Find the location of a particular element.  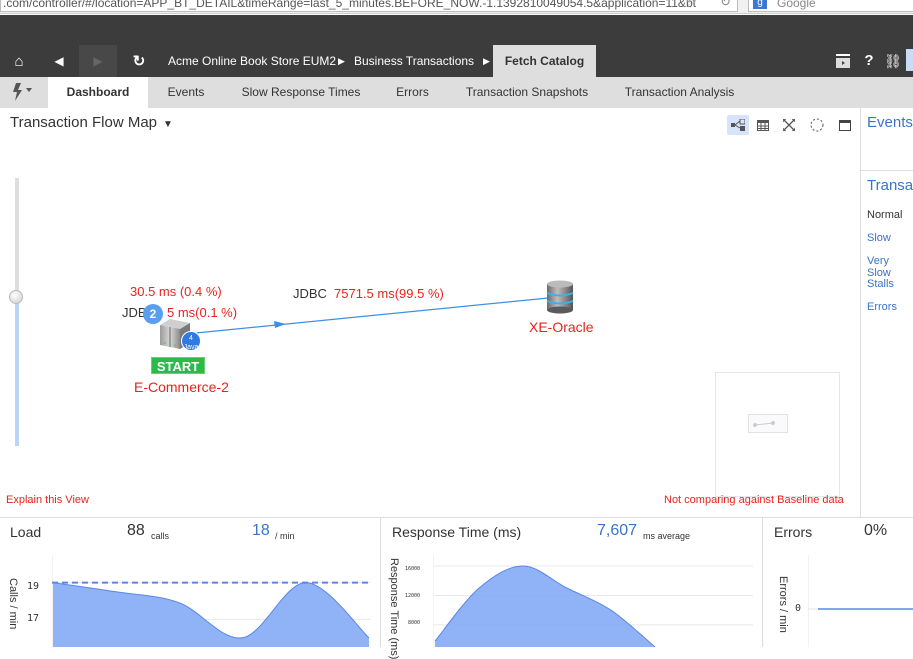

load-y-tick: 17 is located at coordinates (33, 618).